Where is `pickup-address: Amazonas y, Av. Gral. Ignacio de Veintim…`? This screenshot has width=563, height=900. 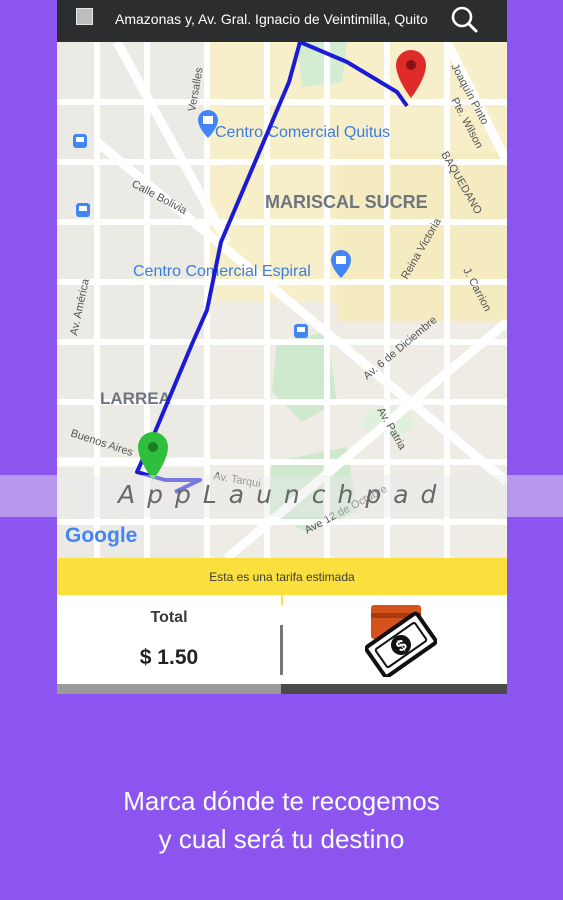
pickup-address: Amazonas y, Av. Gral. Ignacio de Veintim… is located at coordinates (280, 19).